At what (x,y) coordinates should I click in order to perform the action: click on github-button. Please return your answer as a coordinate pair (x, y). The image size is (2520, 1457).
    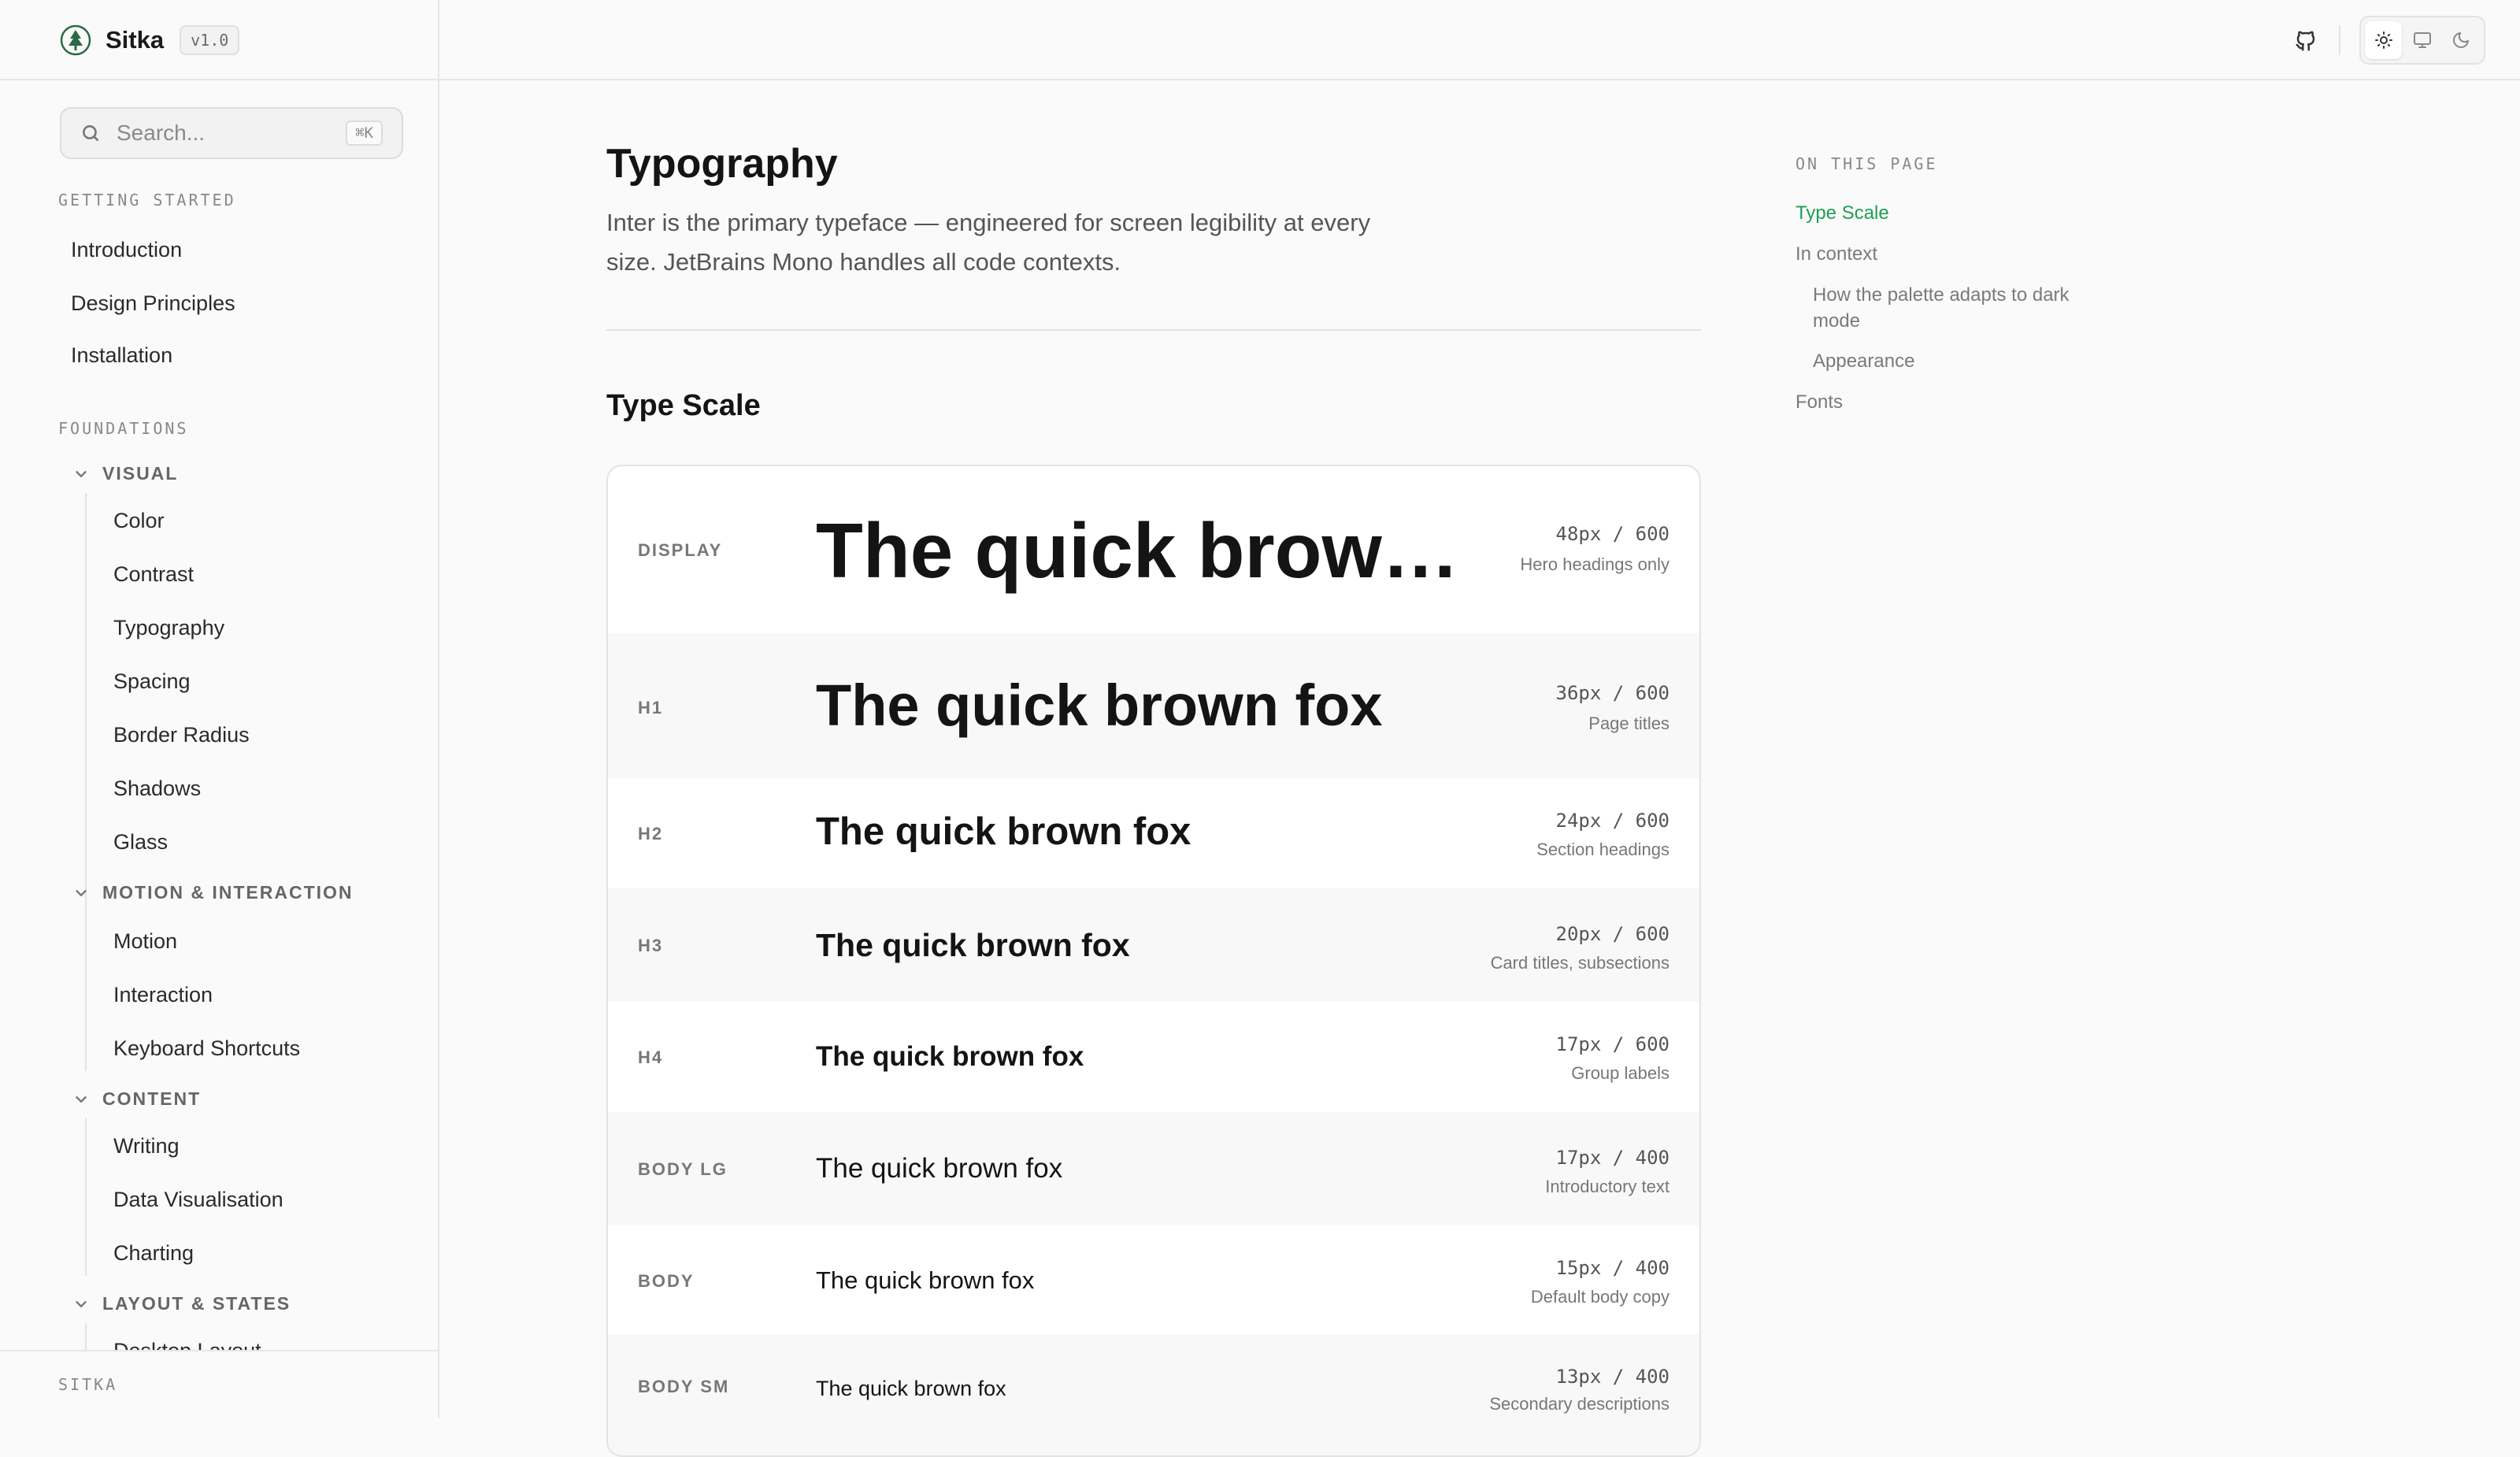
    Looking at the image, I should click on (2305, 41).